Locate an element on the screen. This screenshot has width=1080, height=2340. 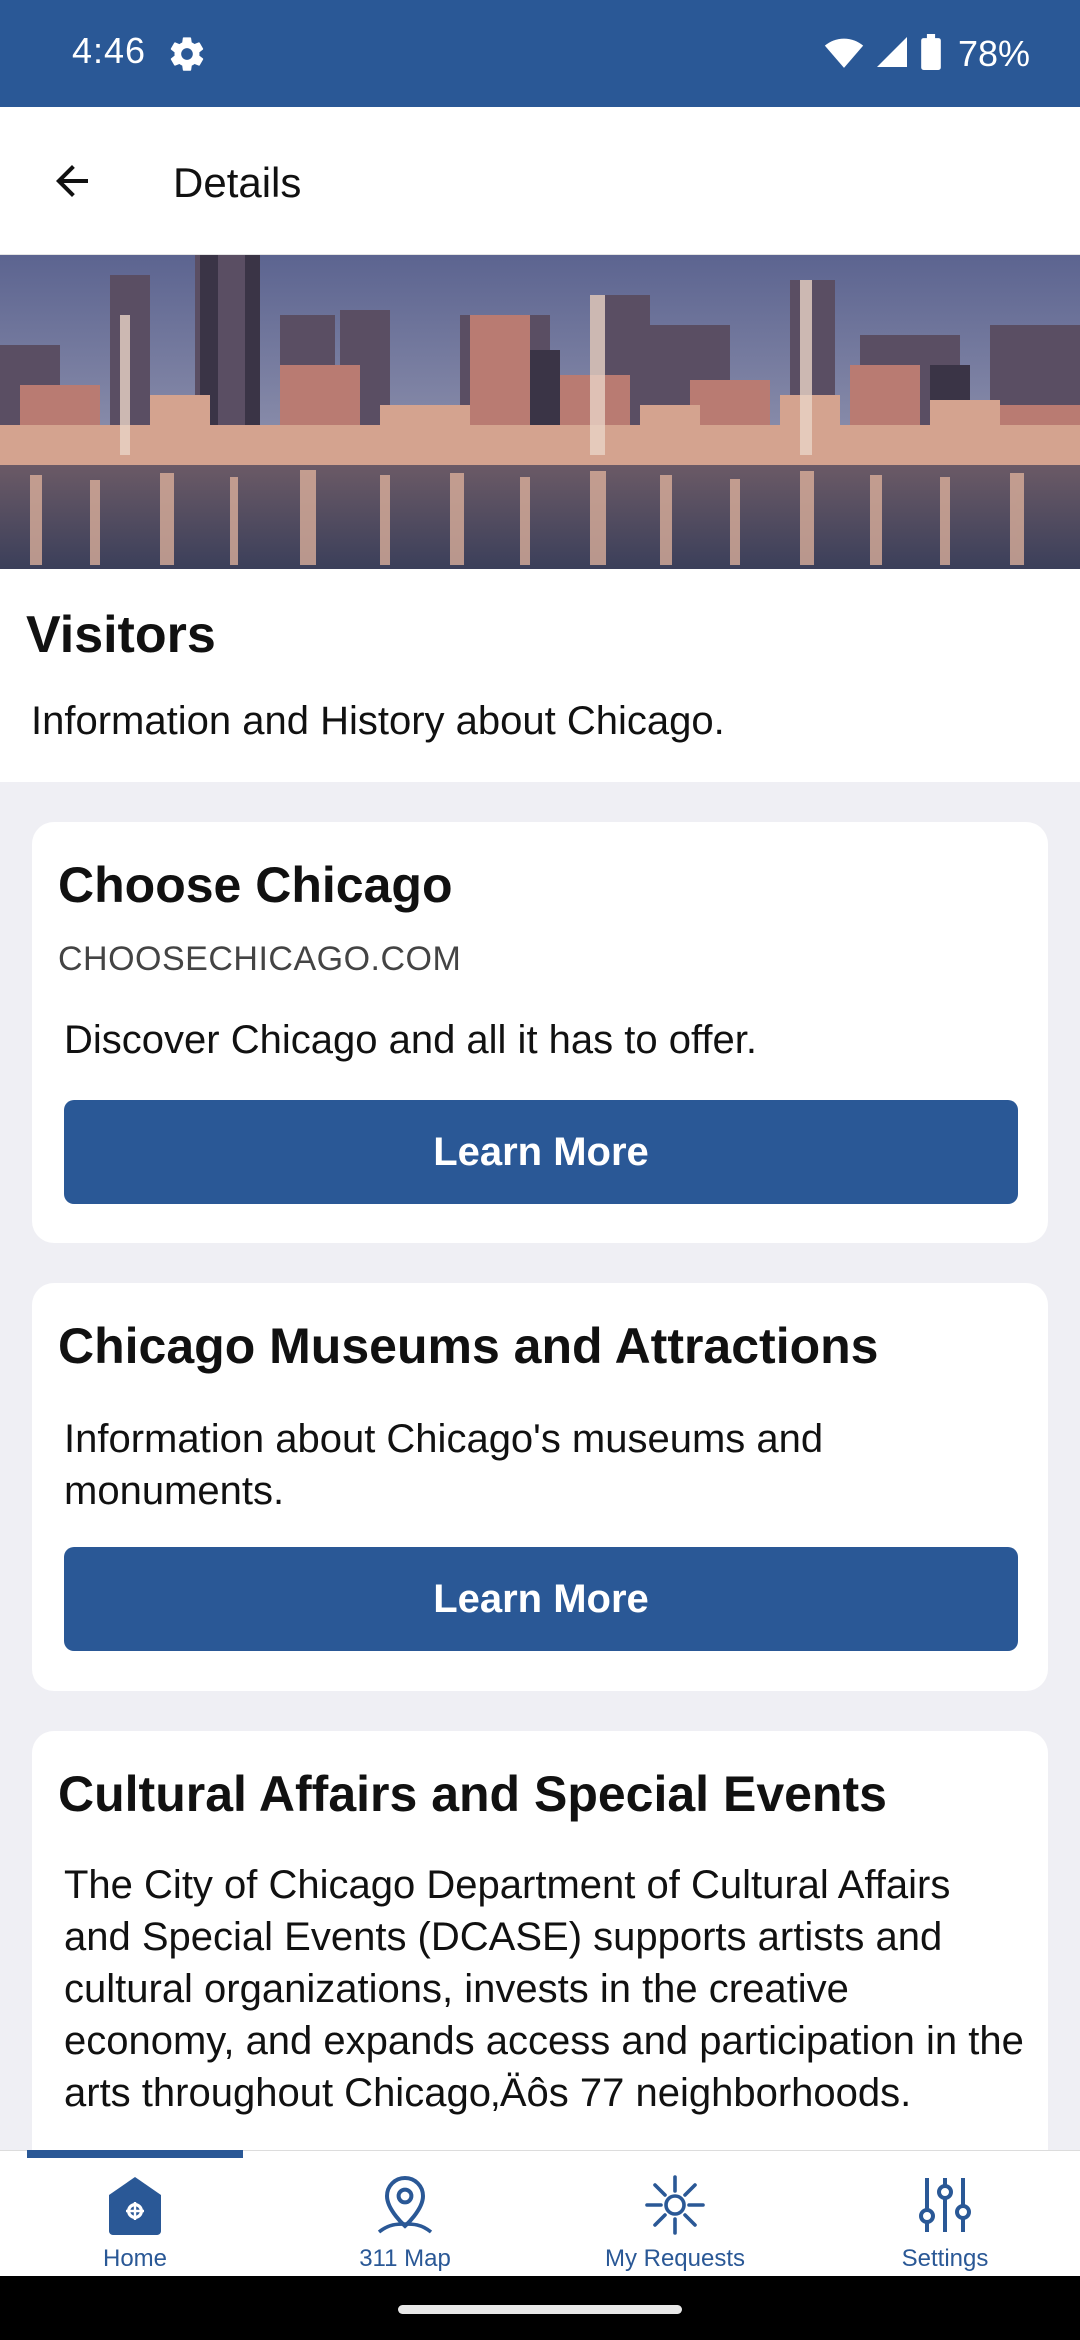
system-navigation-bar is located at coordinates (540, 2308).